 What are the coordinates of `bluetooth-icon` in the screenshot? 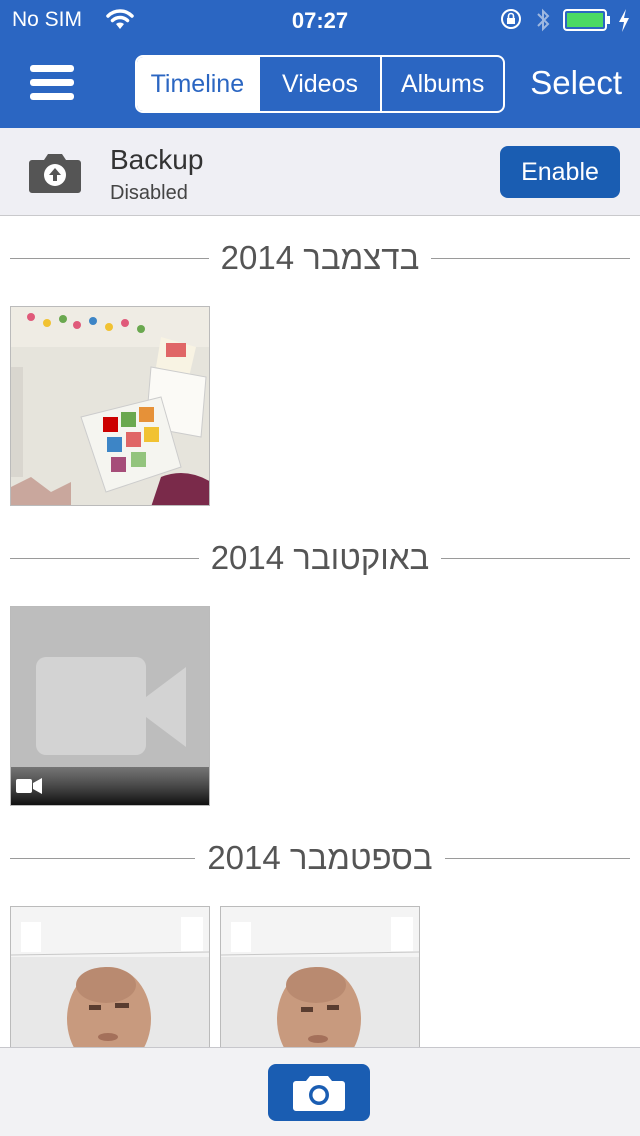 It's located at (543, 20).